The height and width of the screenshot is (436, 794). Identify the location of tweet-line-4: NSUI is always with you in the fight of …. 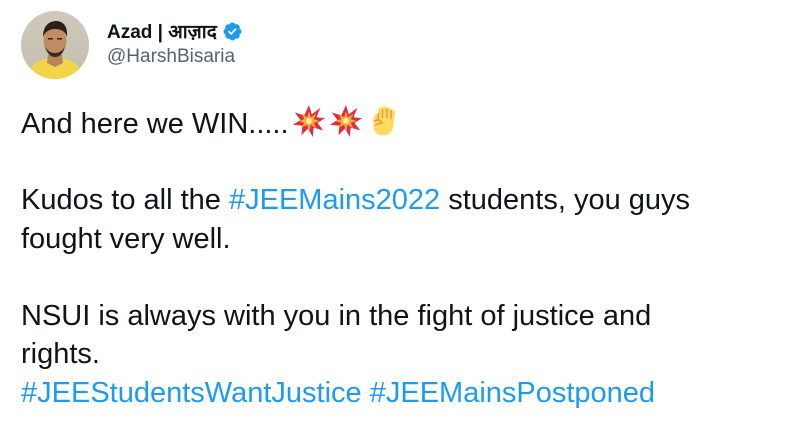
(336, 315).